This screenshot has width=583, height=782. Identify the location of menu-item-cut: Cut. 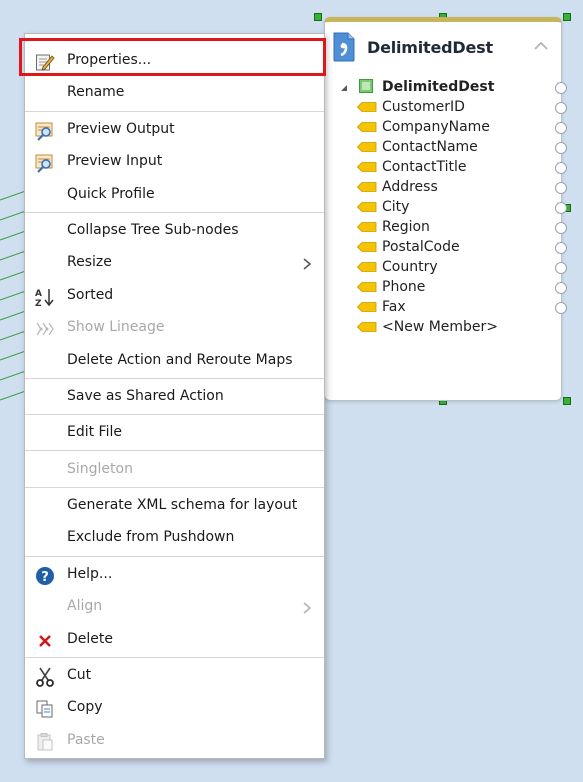
(174, 676).